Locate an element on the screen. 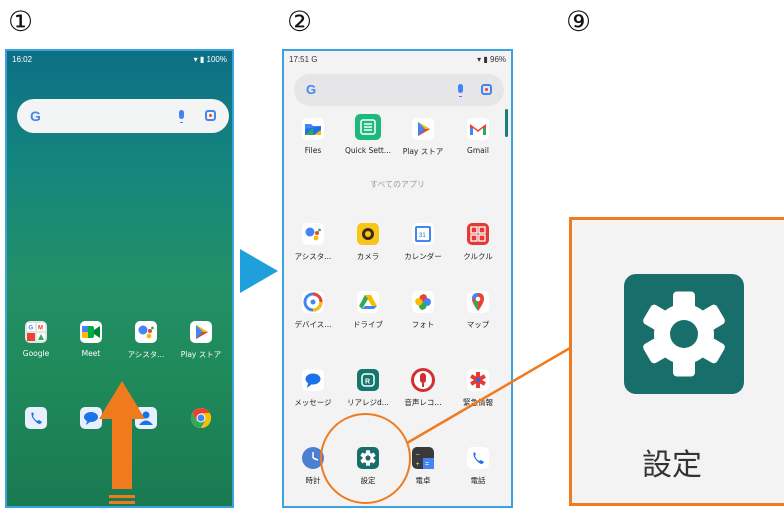 This screenshot has width=784, height=511. emergency-info-icon is located at coordinates (478, 380).